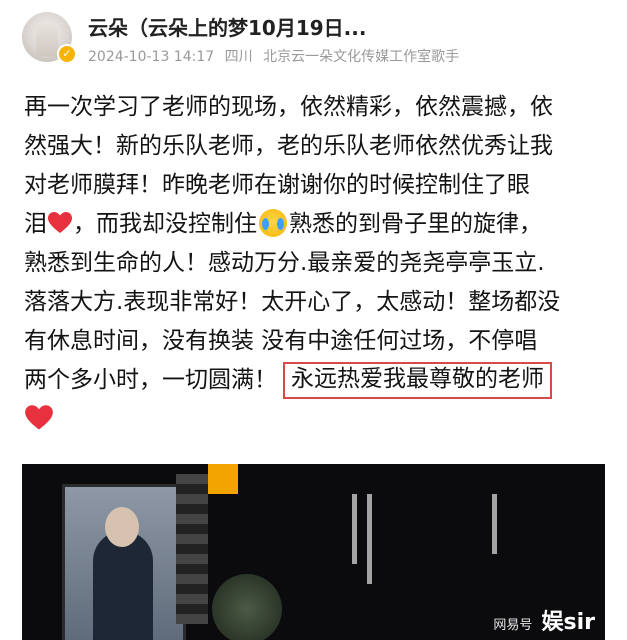 This screenshot has width=627, height=640. Describe the element at coordinates (415, 224) in the screenshot. I see `post-text-fragment: 熟悉的到骨子里的旋律，` at that location.